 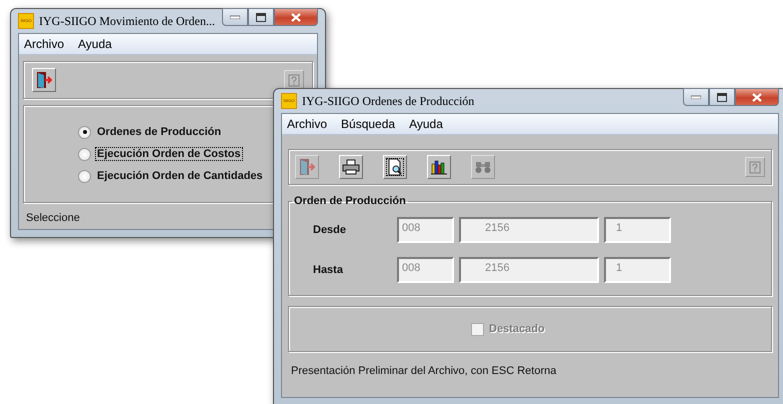 I want to click on exit-button, so click(x=44, y=80).